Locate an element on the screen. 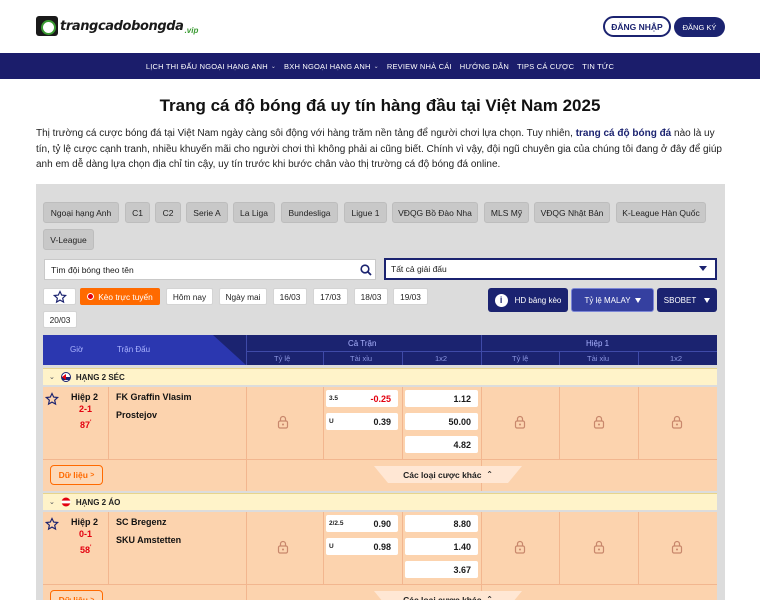  date-filter: 17/03 is located at coordinates (330, 296).